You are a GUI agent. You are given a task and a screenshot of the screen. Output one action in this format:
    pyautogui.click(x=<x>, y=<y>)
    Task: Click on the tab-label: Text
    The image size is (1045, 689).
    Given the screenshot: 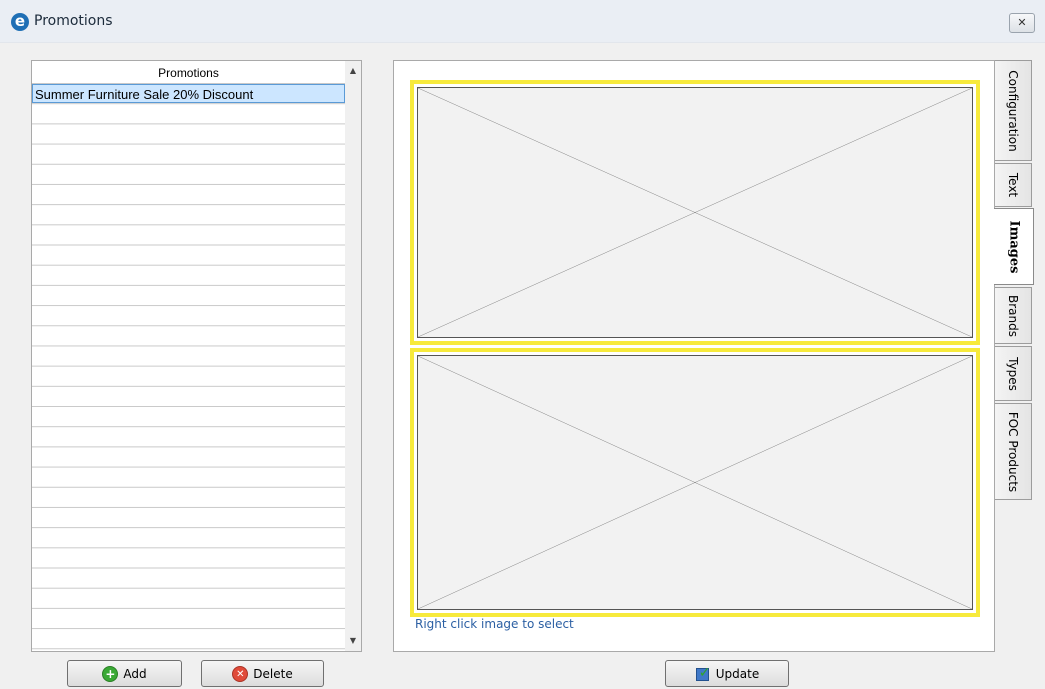 What is the action you would take?
    pyautogui.click(x=1013, y=185)
    